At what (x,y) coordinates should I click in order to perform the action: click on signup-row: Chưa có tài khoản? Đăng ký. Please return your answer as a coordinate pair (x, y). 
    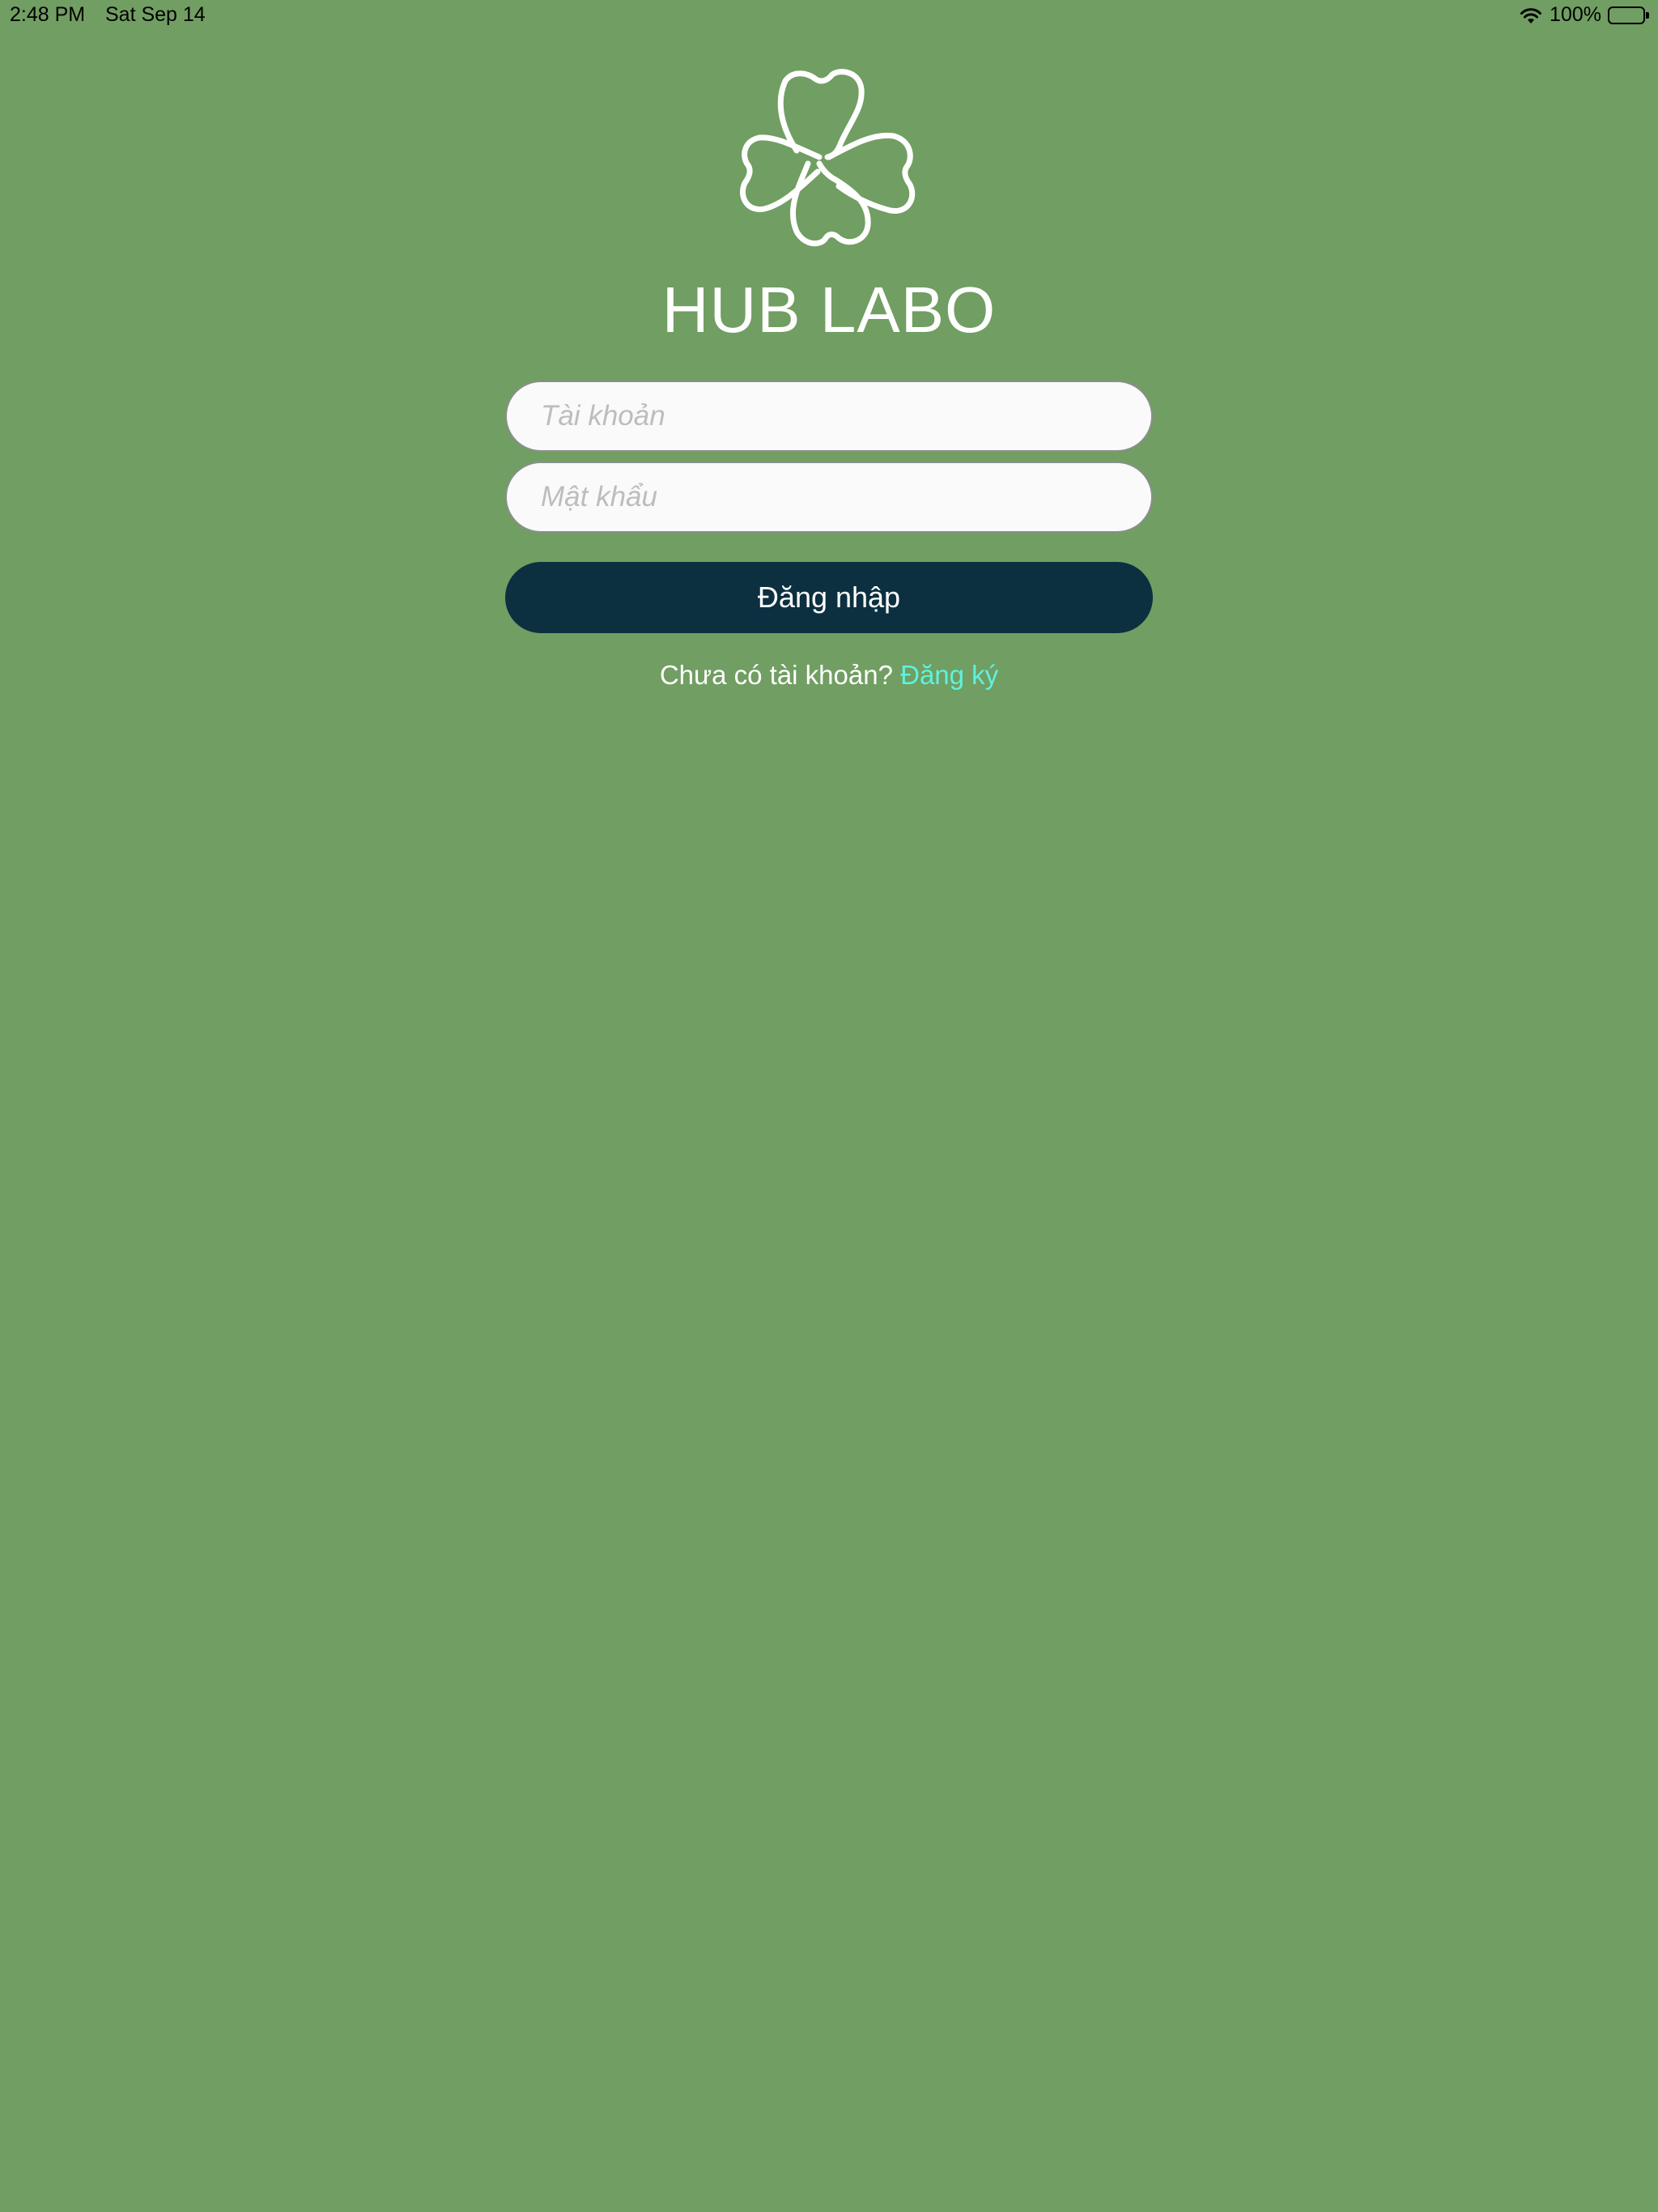
    Looking at the image, I should click on (829, 675).